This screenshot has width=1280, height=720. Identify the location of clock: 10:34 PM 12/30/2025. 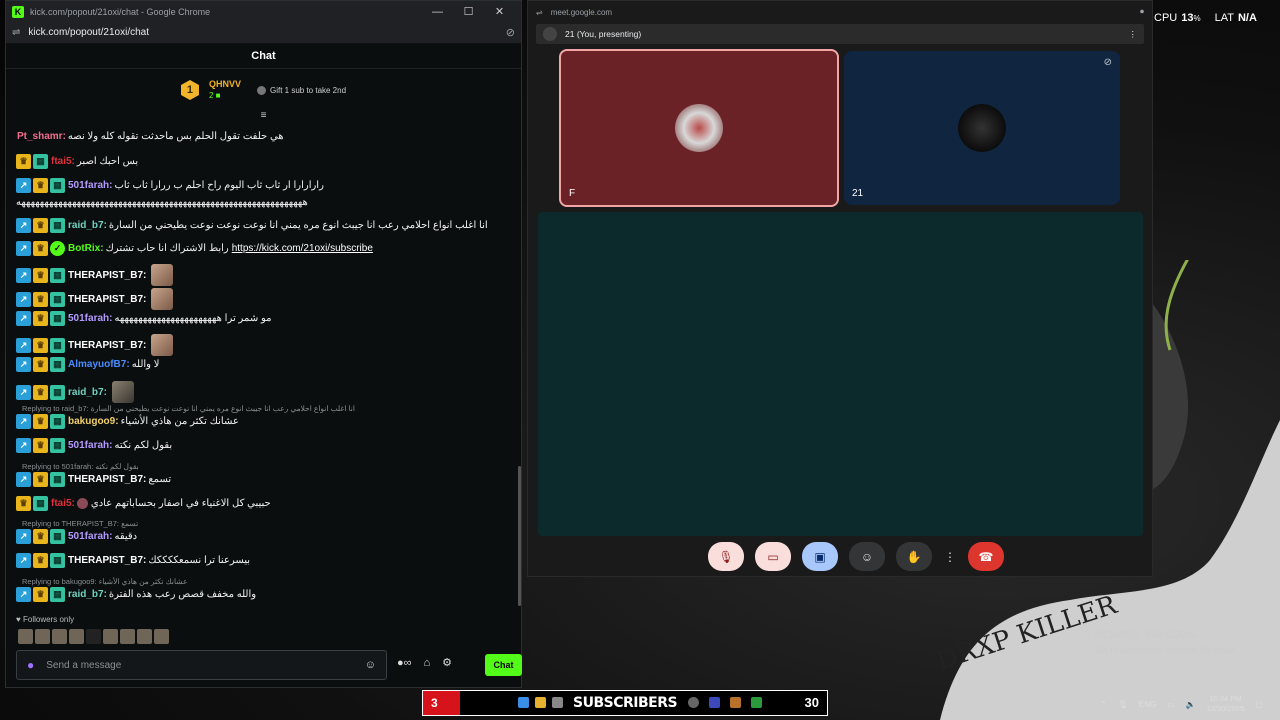
(1226, 704).